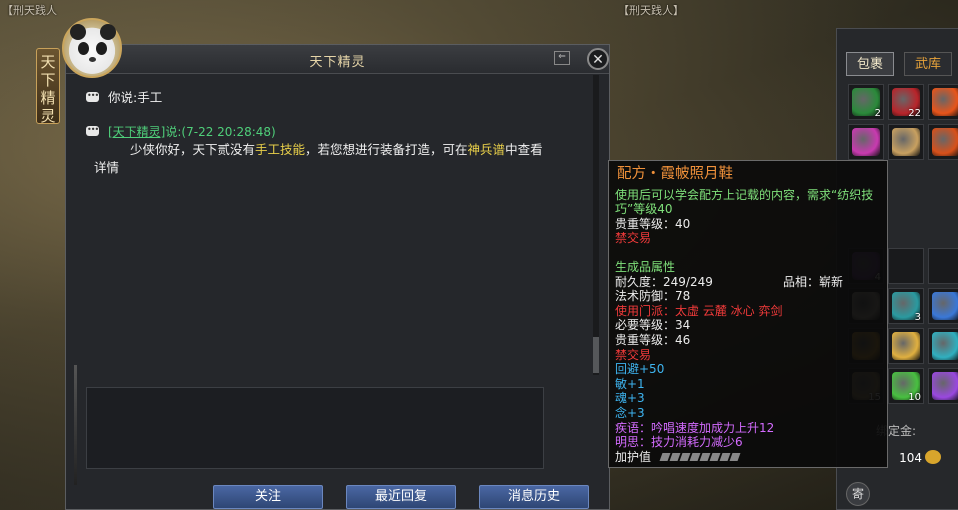 The width and height of the screenshot is (958, 510). Describe the element at coordinates (917, 317) in the screenshot. I see `stack-count: 3` at that location.